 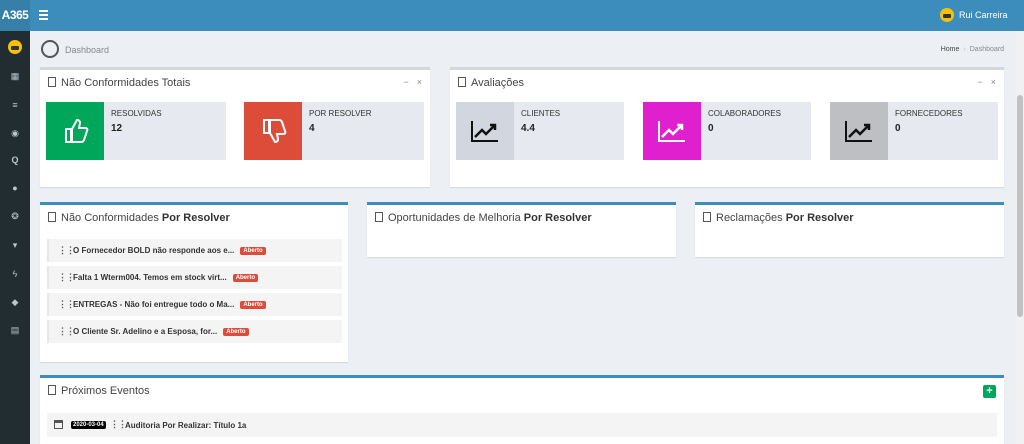 I want to click on box-title: Avaliações, so click(x=491, y=83).